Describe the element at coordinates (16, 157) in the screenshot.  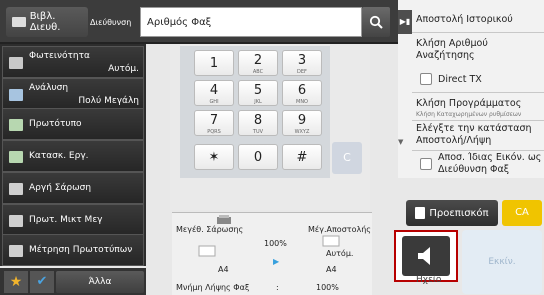
I see `job-build-icon` at that location.